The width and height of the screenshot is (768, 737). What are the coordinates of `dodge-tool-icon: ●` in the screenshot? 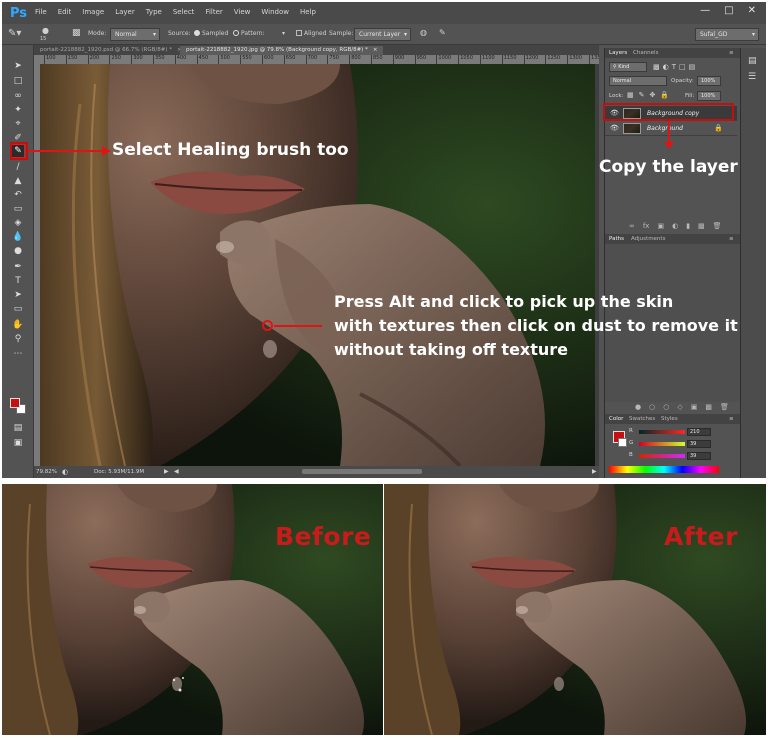 It's located at (18, 251).